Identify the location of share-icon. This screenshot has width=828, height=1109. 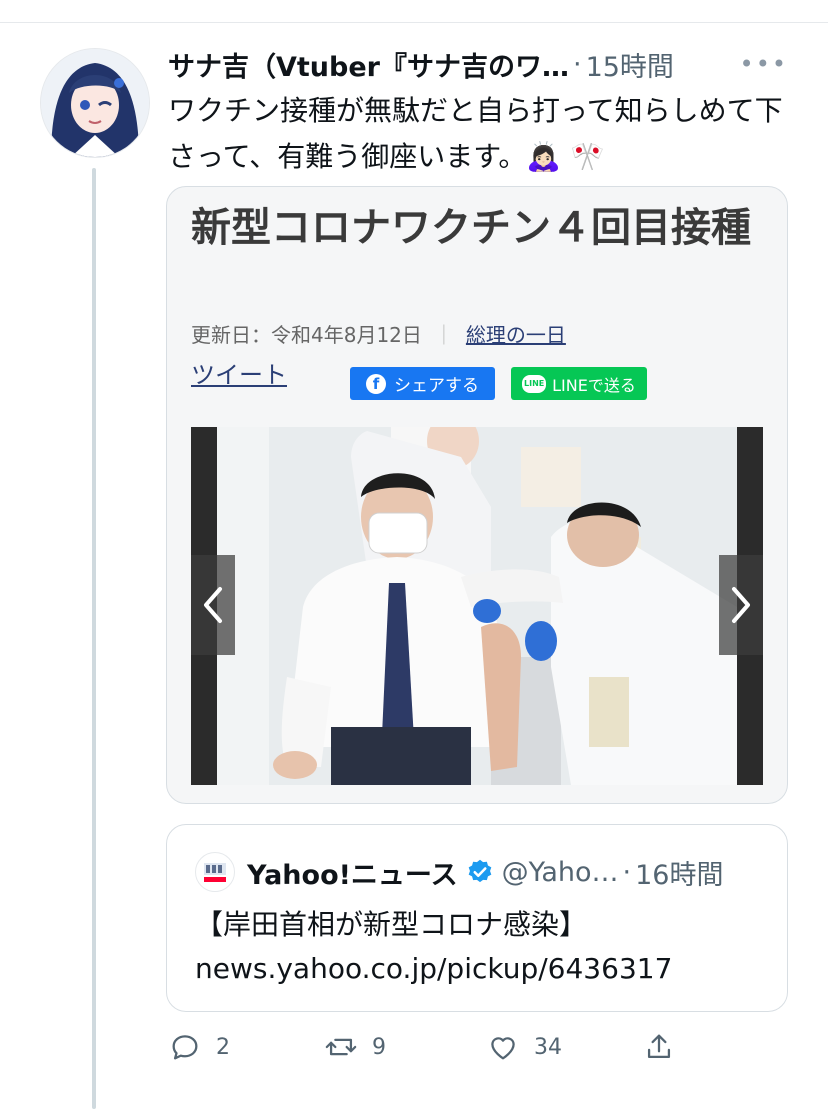
(659, 1046).